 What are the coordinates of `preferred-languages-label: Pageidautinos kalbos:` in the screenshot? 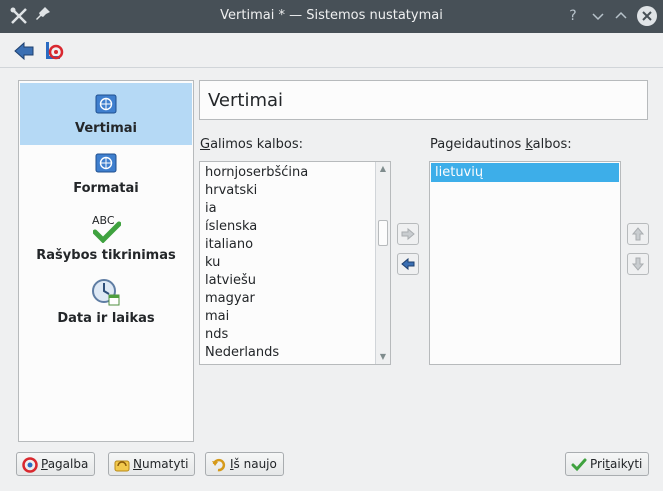 It's located at (501, 144).